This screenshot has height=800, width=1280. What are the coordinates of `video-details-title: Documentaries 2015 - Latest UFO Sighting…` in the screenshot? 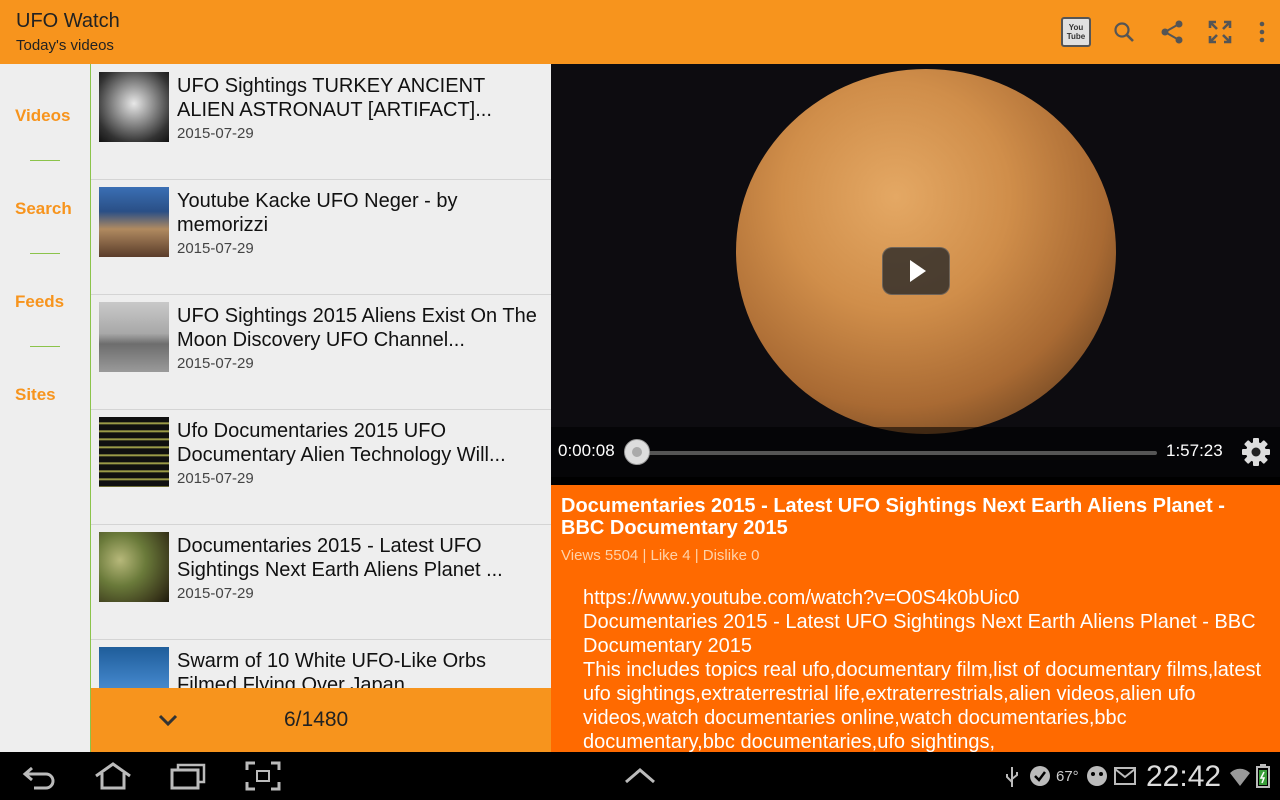 It's located at (893, 517).